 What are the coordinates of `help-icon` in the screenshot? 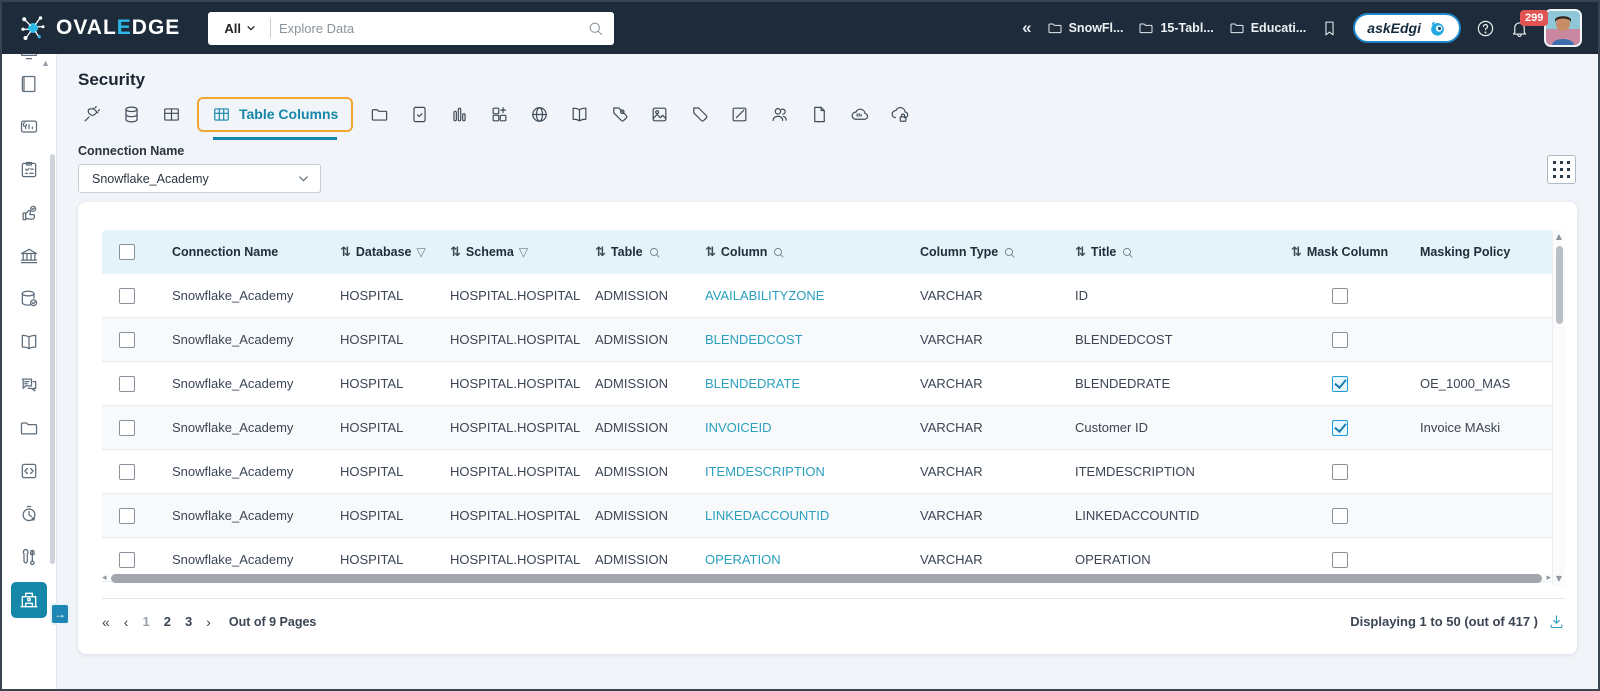 It's located at (1485, 28).